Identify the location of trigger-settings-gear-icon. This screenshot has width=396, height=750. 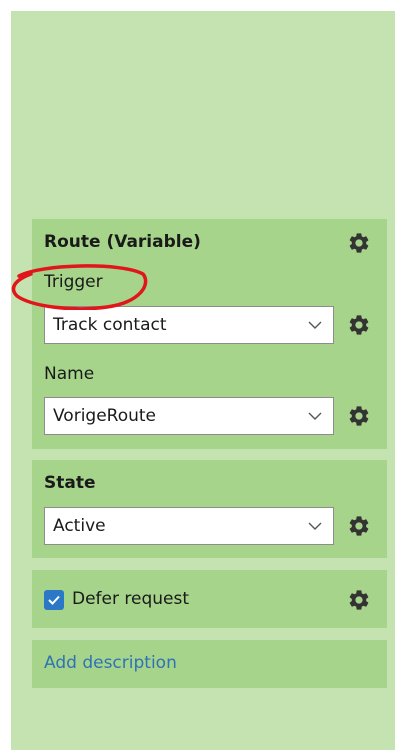
(359, 325).